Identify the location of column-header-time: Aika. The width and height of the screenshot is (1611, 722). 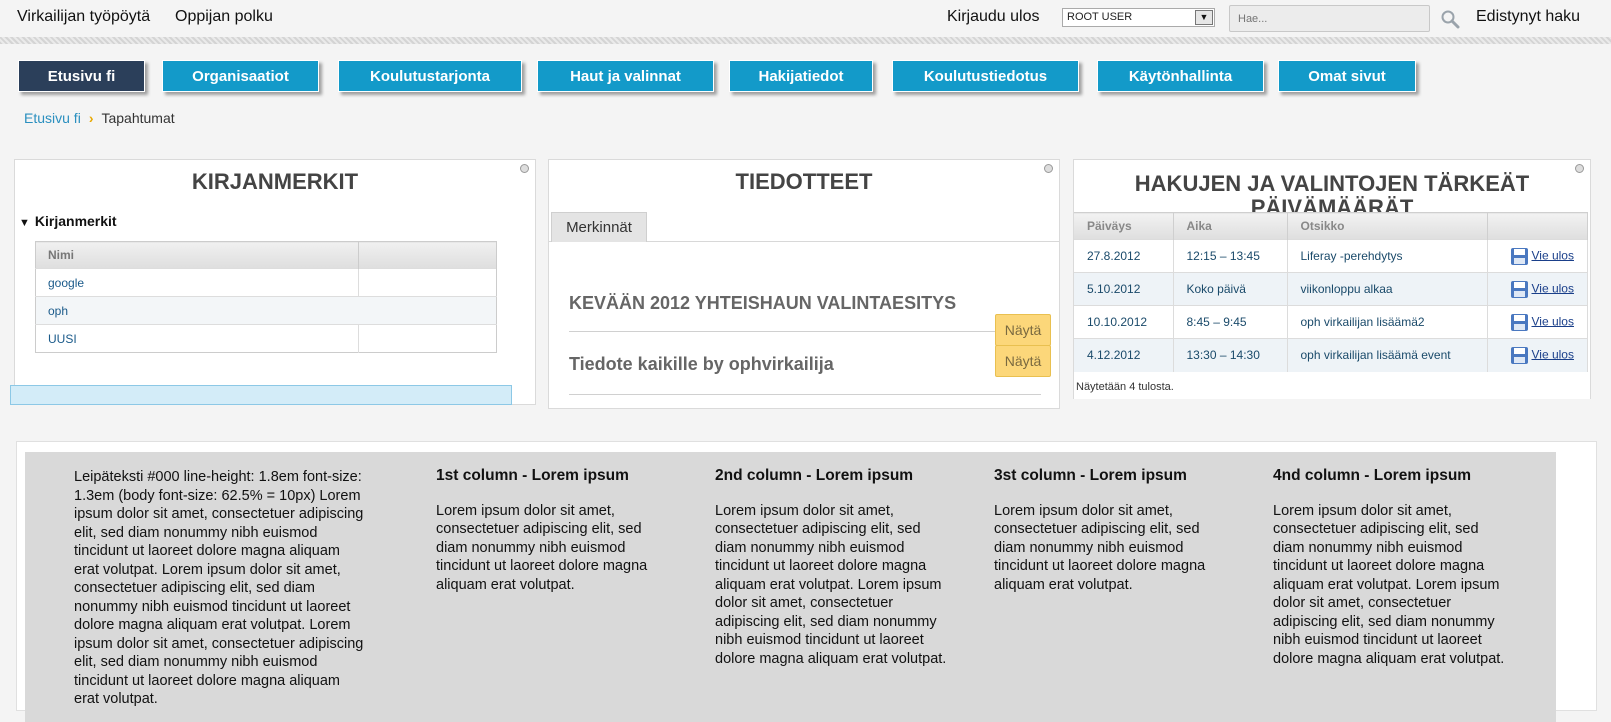
(1230, 226).